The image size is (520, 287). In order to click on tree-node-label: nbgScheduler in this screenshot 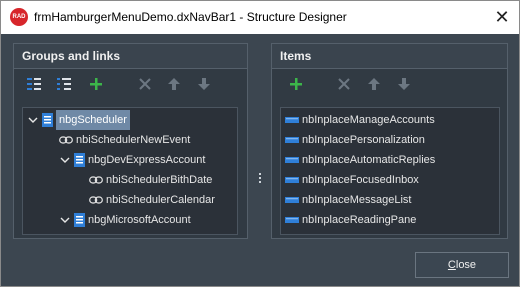, I will do `click(93, 120)`.